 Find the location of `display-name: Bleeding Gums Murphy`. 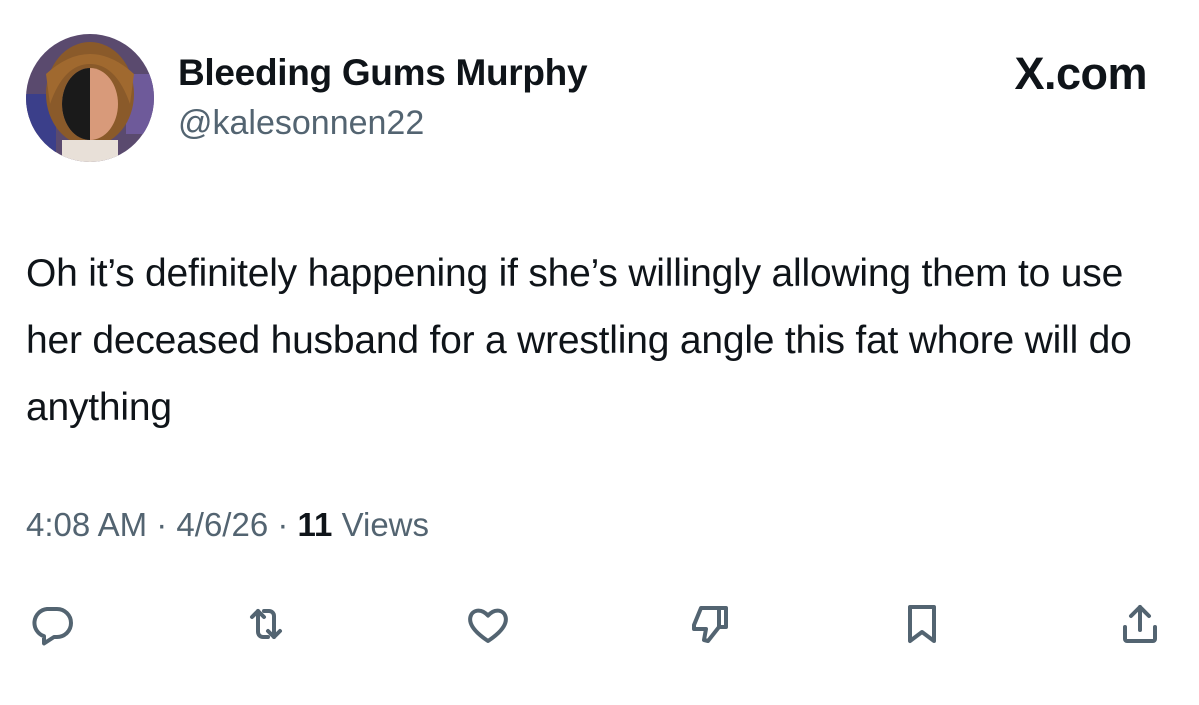

display-name: Bleeding Gums Murphy is located at coordinates (383, 73).